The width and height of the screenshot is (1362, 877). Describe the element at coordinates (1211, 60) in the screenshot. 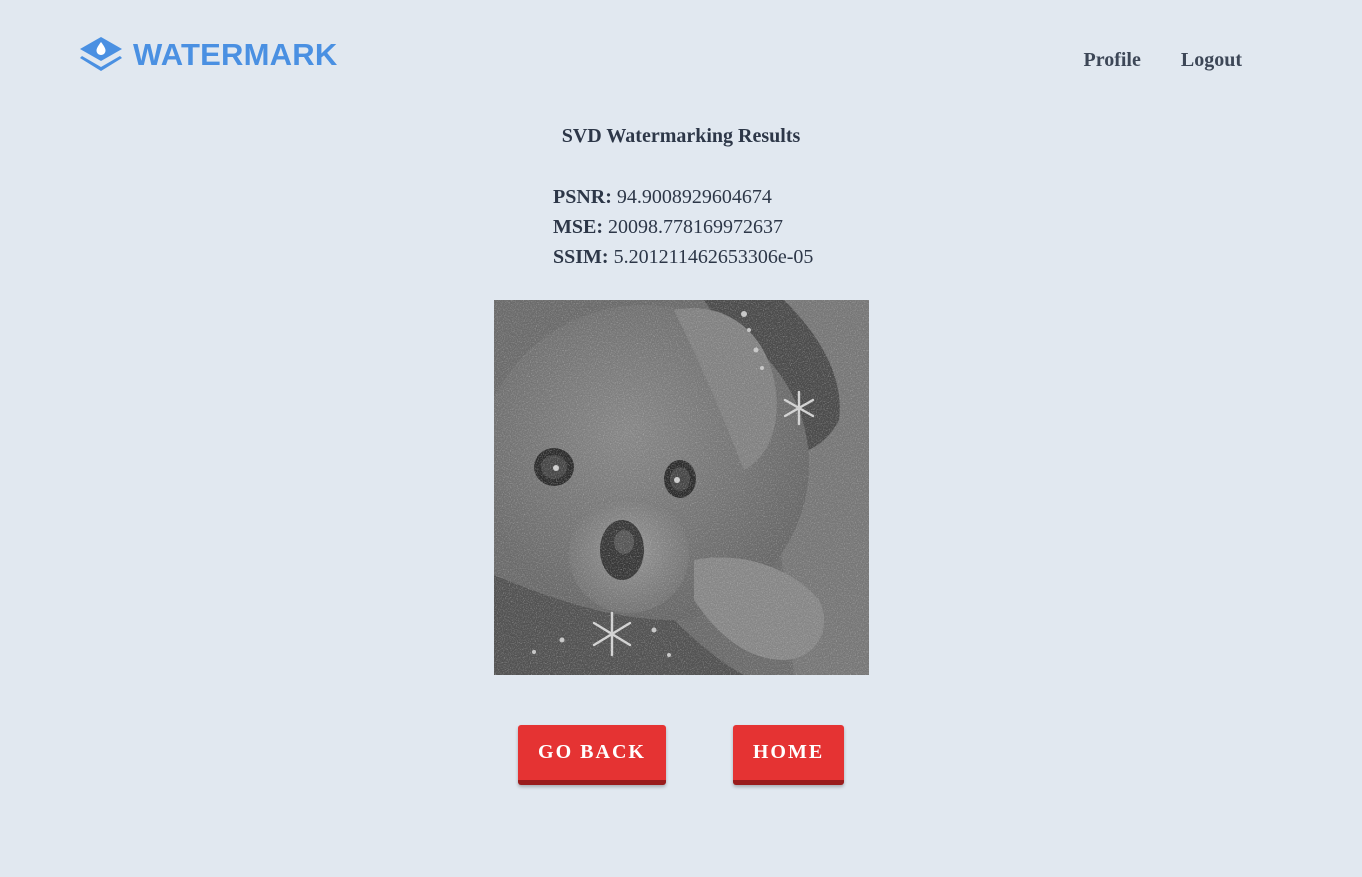

I see `nav-logout-link: Logout` at that location.